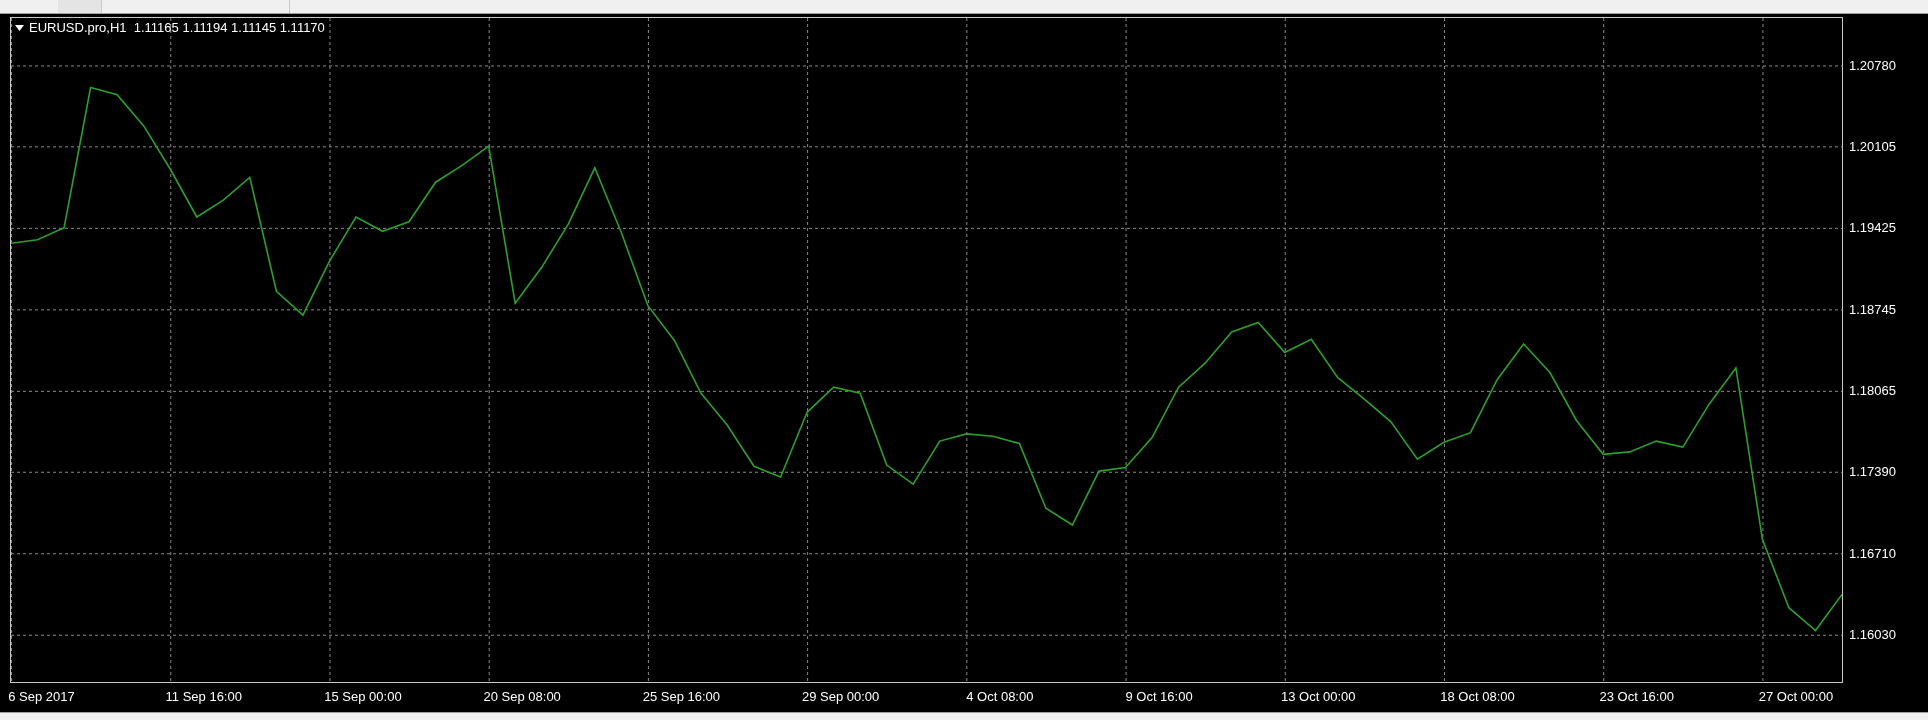 The width and height of the screenshot is (1928, 720). I want to click on time-label: 18 Oct 08:00, so click(1477, 696).